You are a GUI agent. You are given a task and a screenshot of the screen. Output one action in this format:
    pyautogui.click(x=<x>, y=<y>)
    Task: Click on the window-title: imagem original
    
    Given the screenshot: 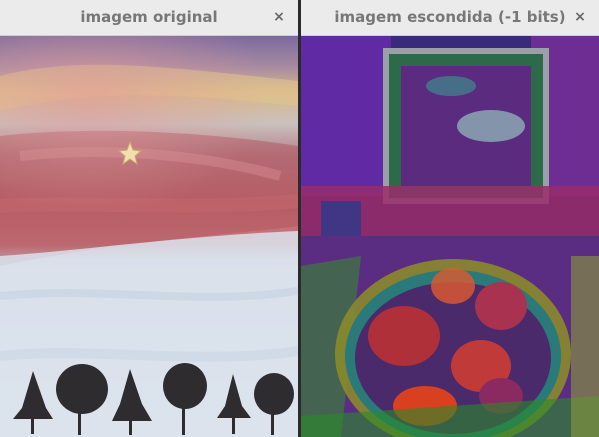 What is the action you would take?
    pyautogui.click(x=149, y=17)
    